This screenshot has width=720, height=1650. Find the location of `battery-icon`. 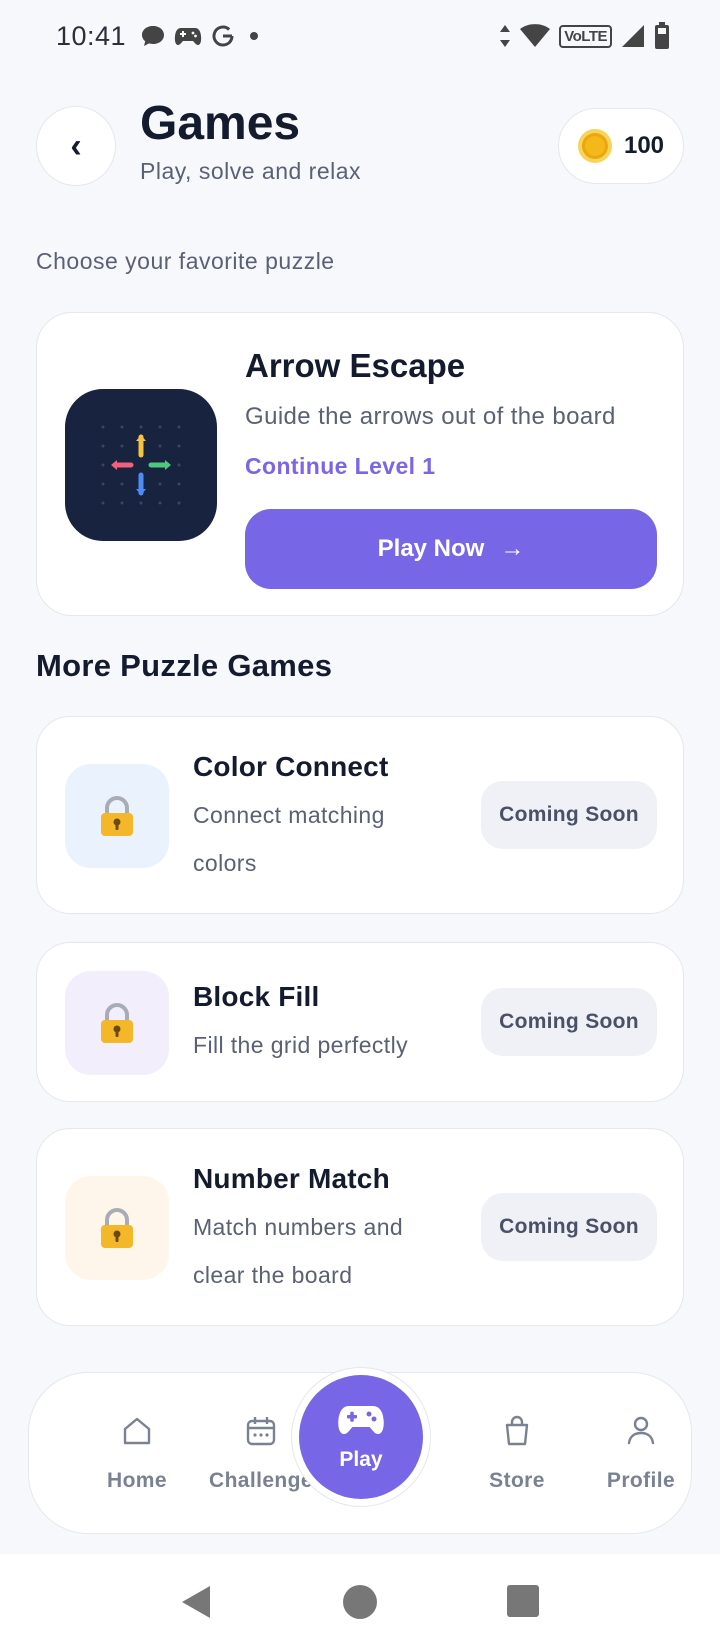

battery-icon is located at coordinates (662, 35).